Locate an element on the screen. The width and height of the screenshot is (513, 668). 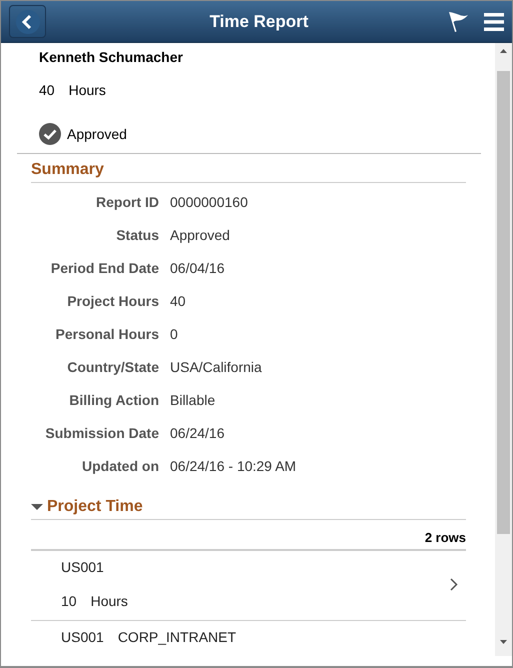
row-count: 2 rows is located at coordinates (445, 537).